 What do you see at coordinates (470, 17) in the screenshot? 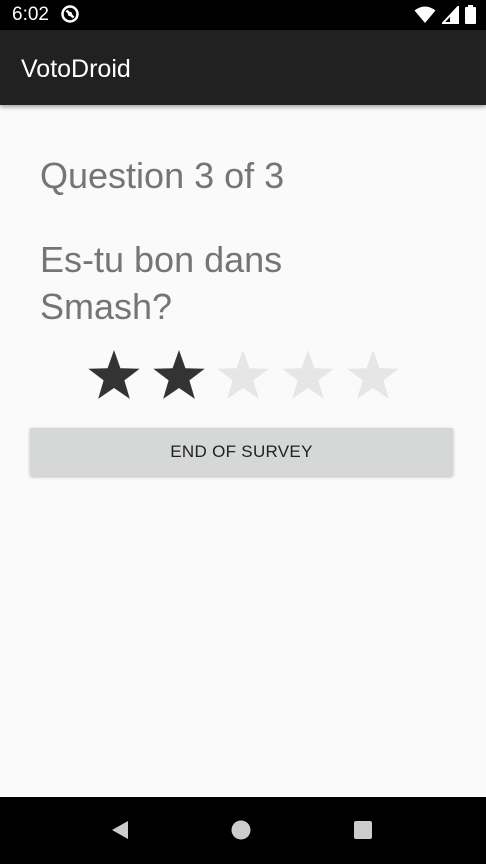
I see `battery-icon` at bounding box center [470, 17].